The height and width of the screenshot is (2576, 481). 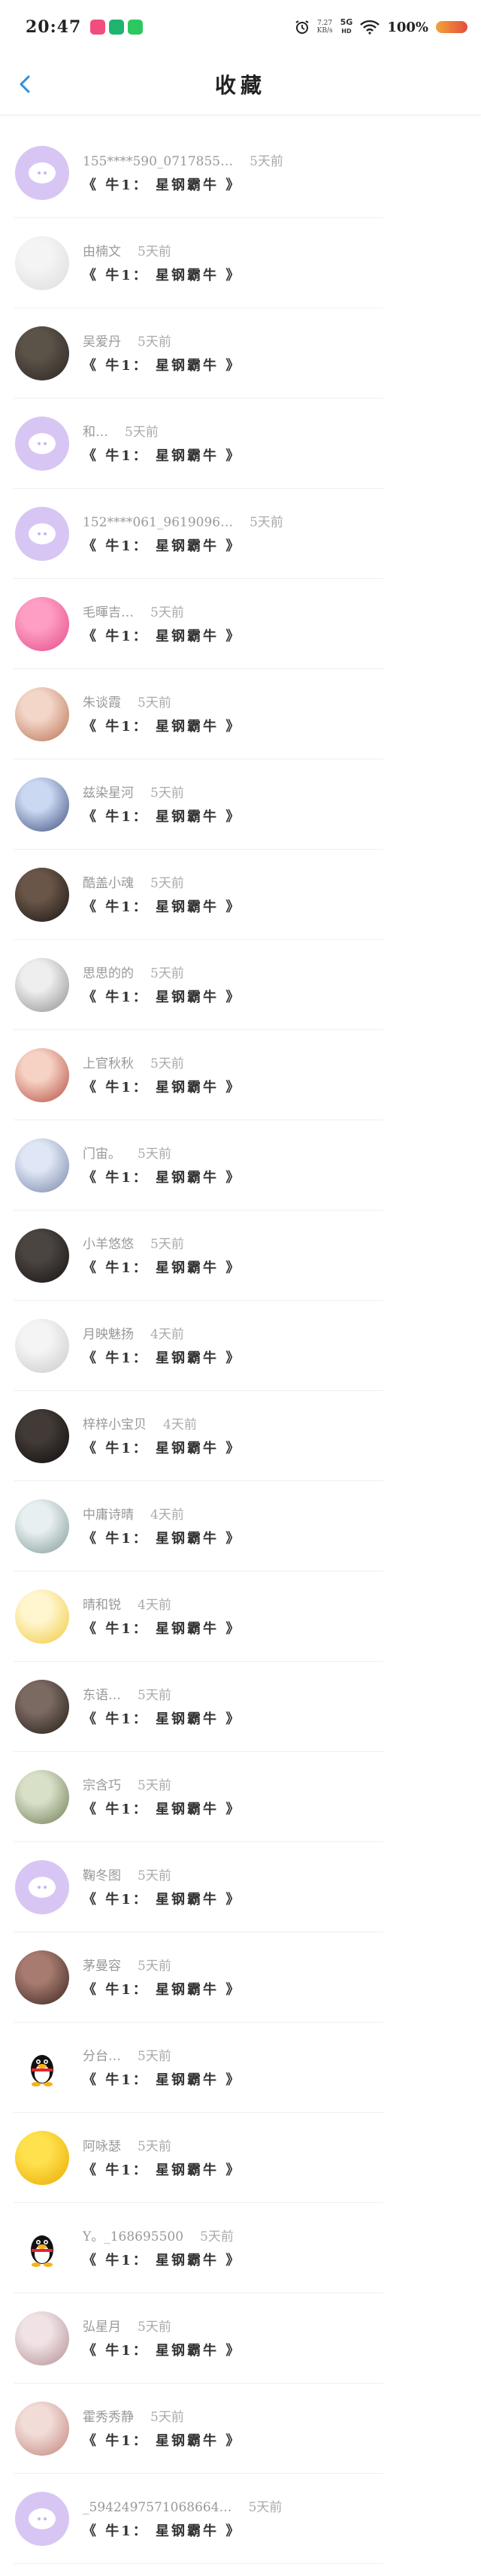 I want to click on net-speed-unit: KB/s, so click(x=325, y=31).